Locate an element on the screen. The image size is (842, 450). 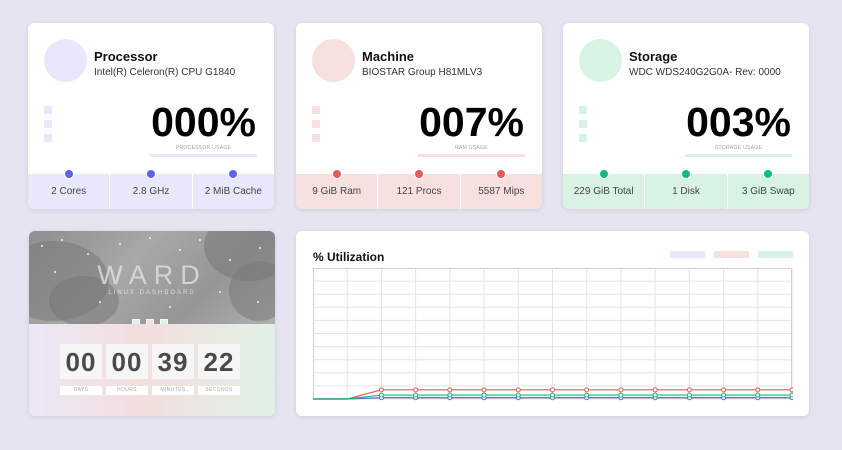
processor-avatar is located at coordinates (65, 60).